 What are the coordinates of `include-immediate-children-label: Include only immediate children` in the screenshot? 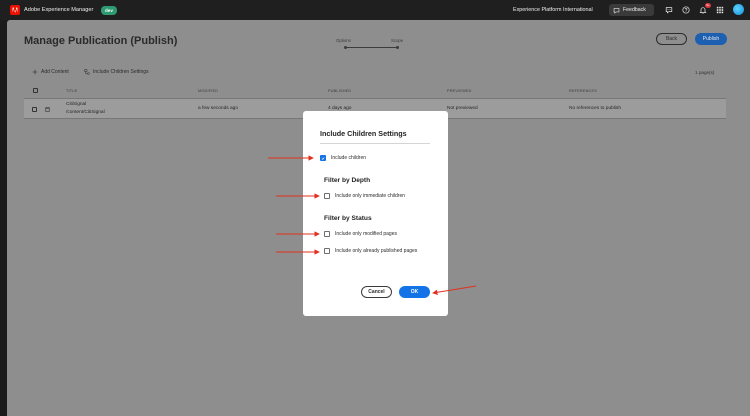 It's located at (370, 196).